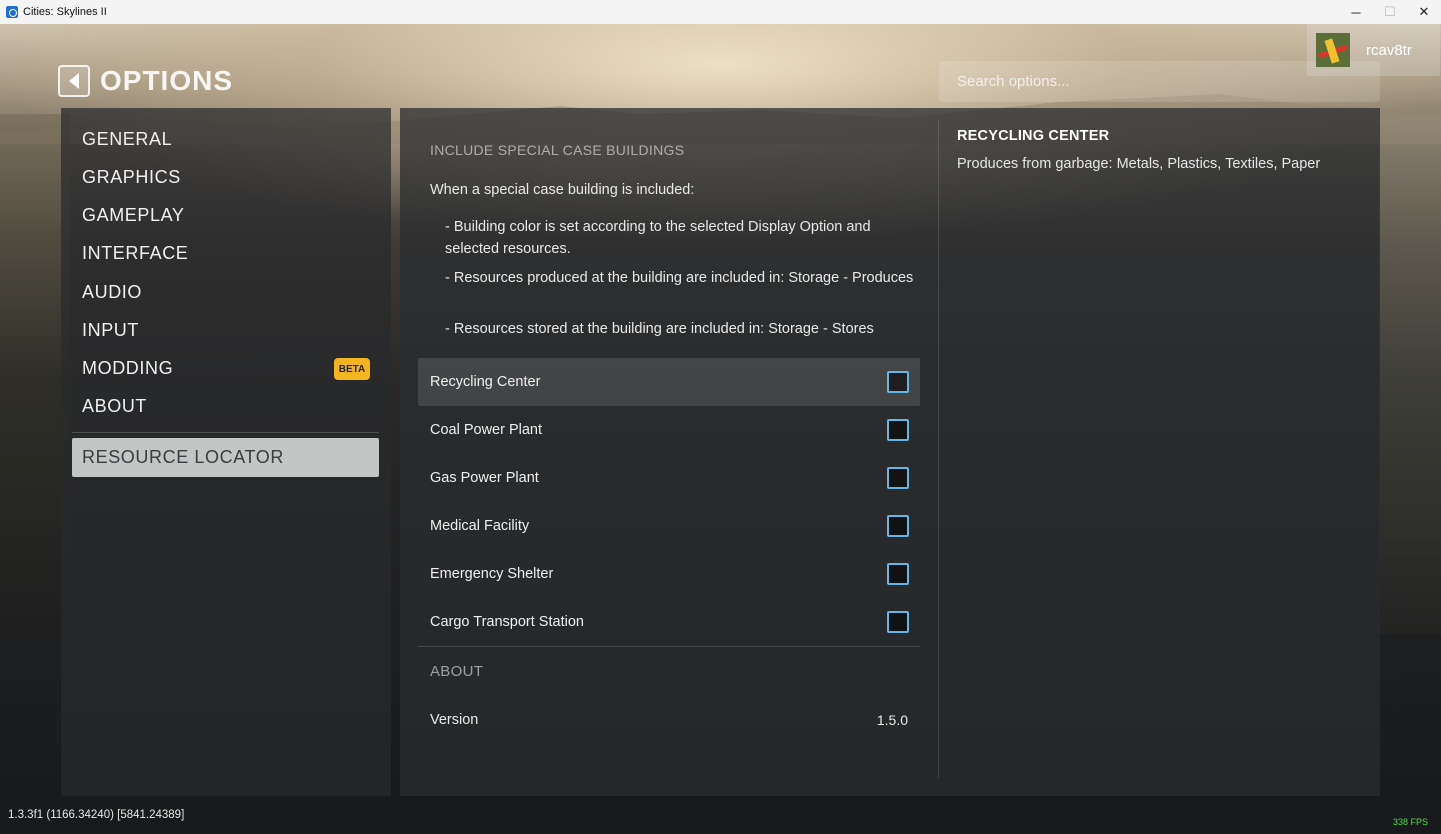  I want to click on window-controls: ─ ☐ ✕, so click(1390, 12).